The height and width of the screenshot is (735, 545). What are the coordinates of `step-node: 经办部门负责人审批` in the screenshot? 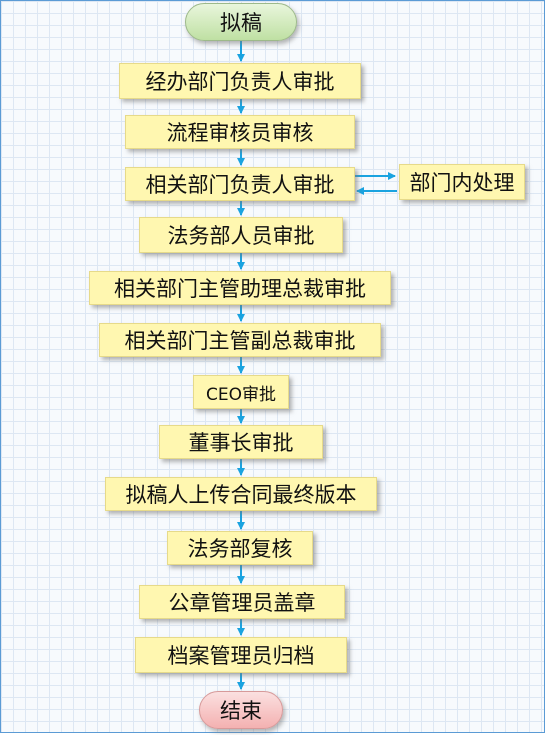 It's located at (240, 81).